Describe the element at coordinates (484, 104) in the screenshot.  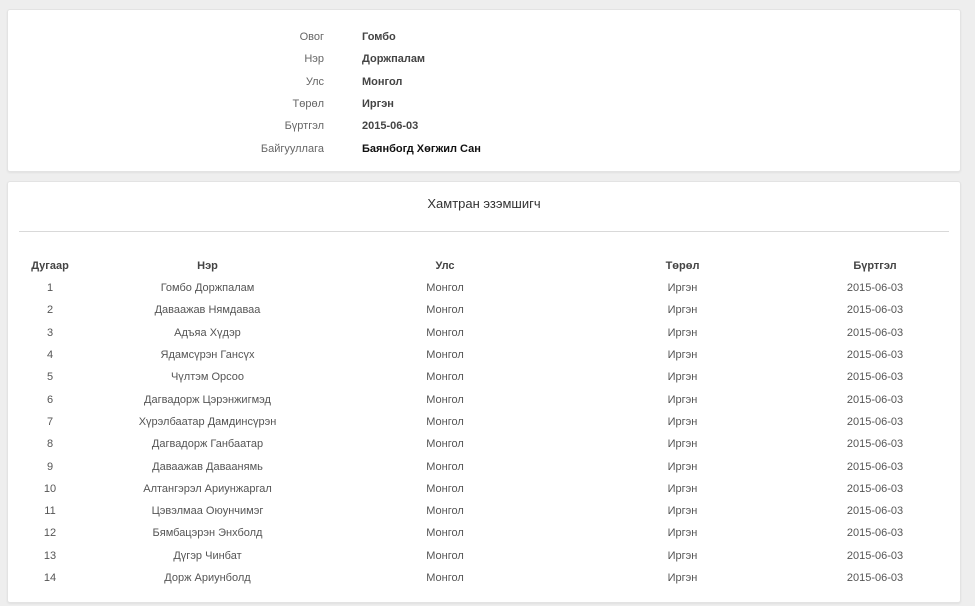
I see `info-row-type: Төрөл Иргэн` at that location.